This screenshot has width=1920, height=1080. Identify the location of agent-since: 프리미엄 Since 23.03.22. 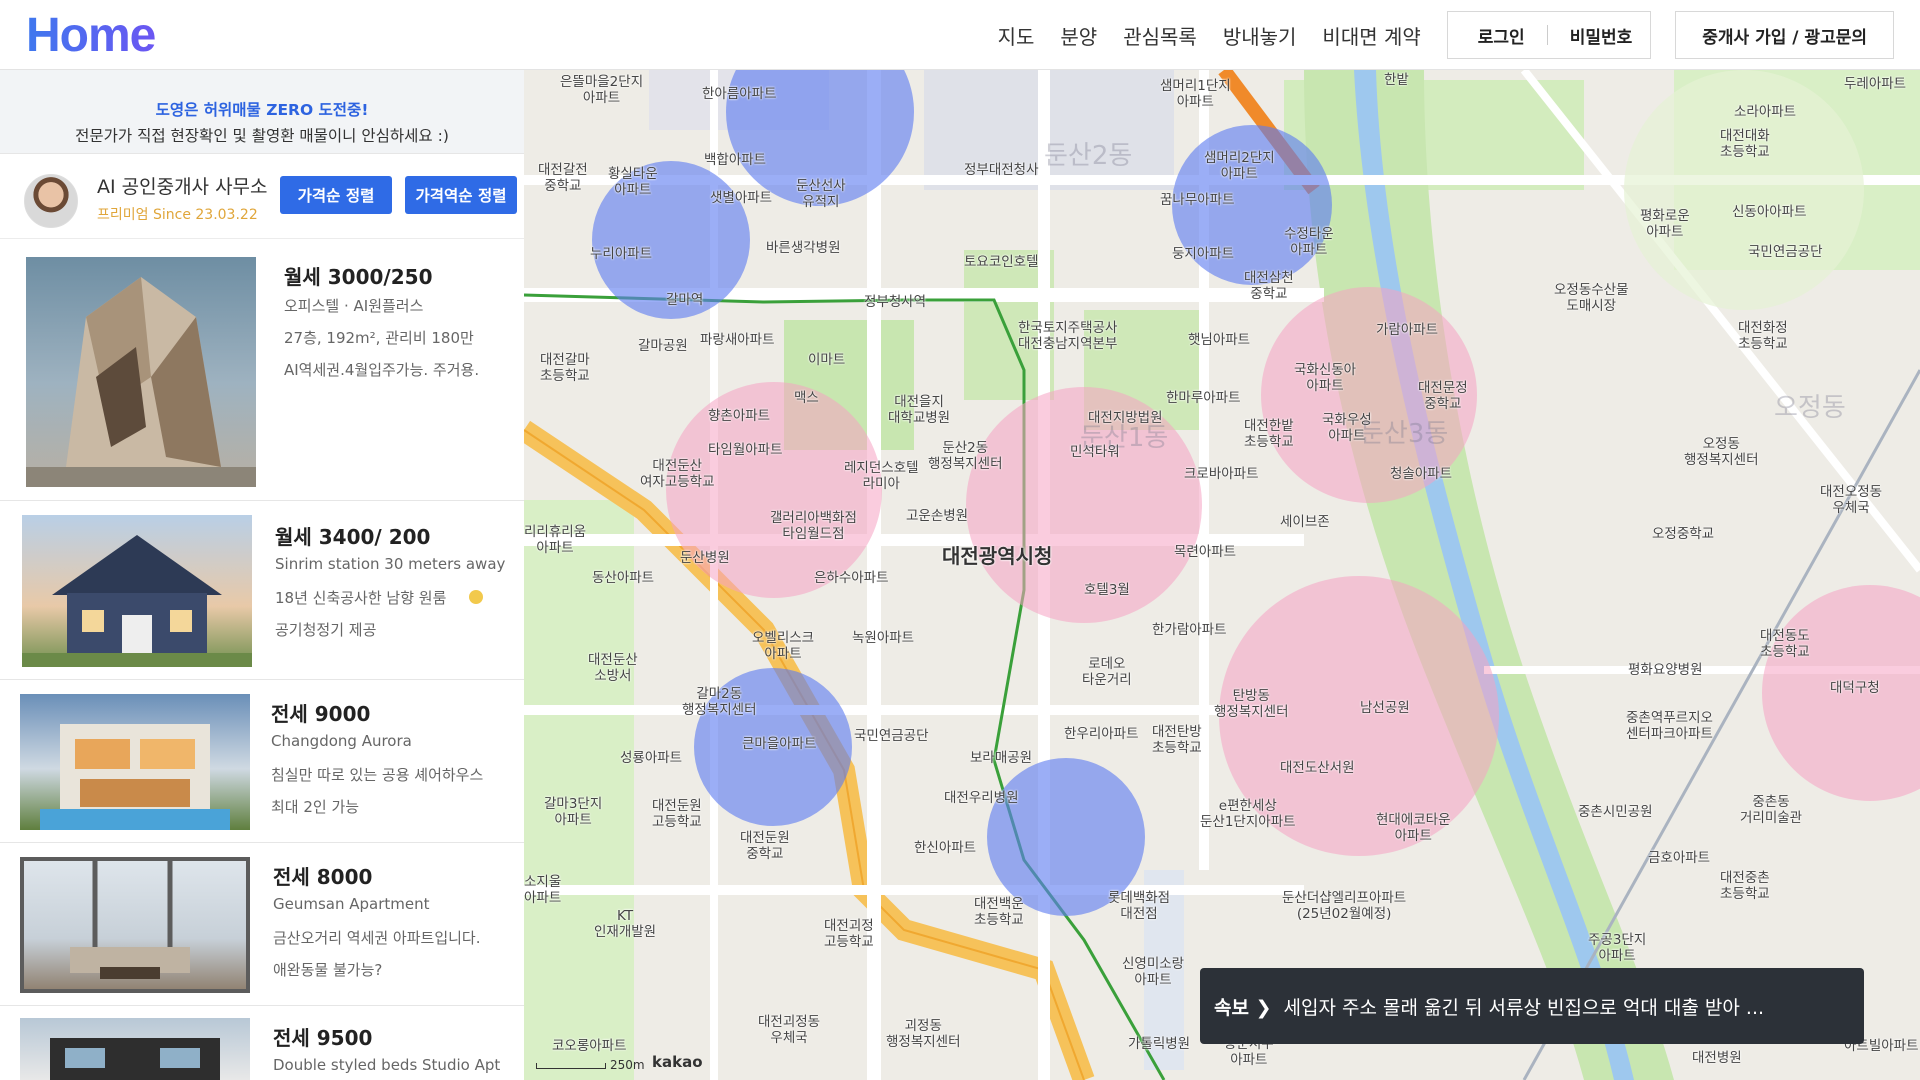
(177, 215).